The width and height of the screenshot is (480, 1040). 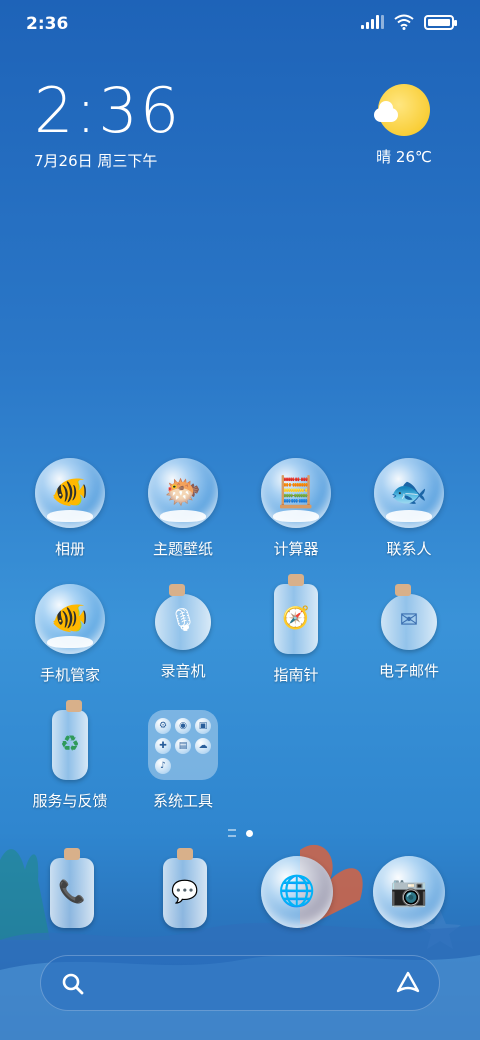 What do you see at coordinates (240, 833) in the screenshot?
I see `page-indicator` at bounding box center [240, 833].